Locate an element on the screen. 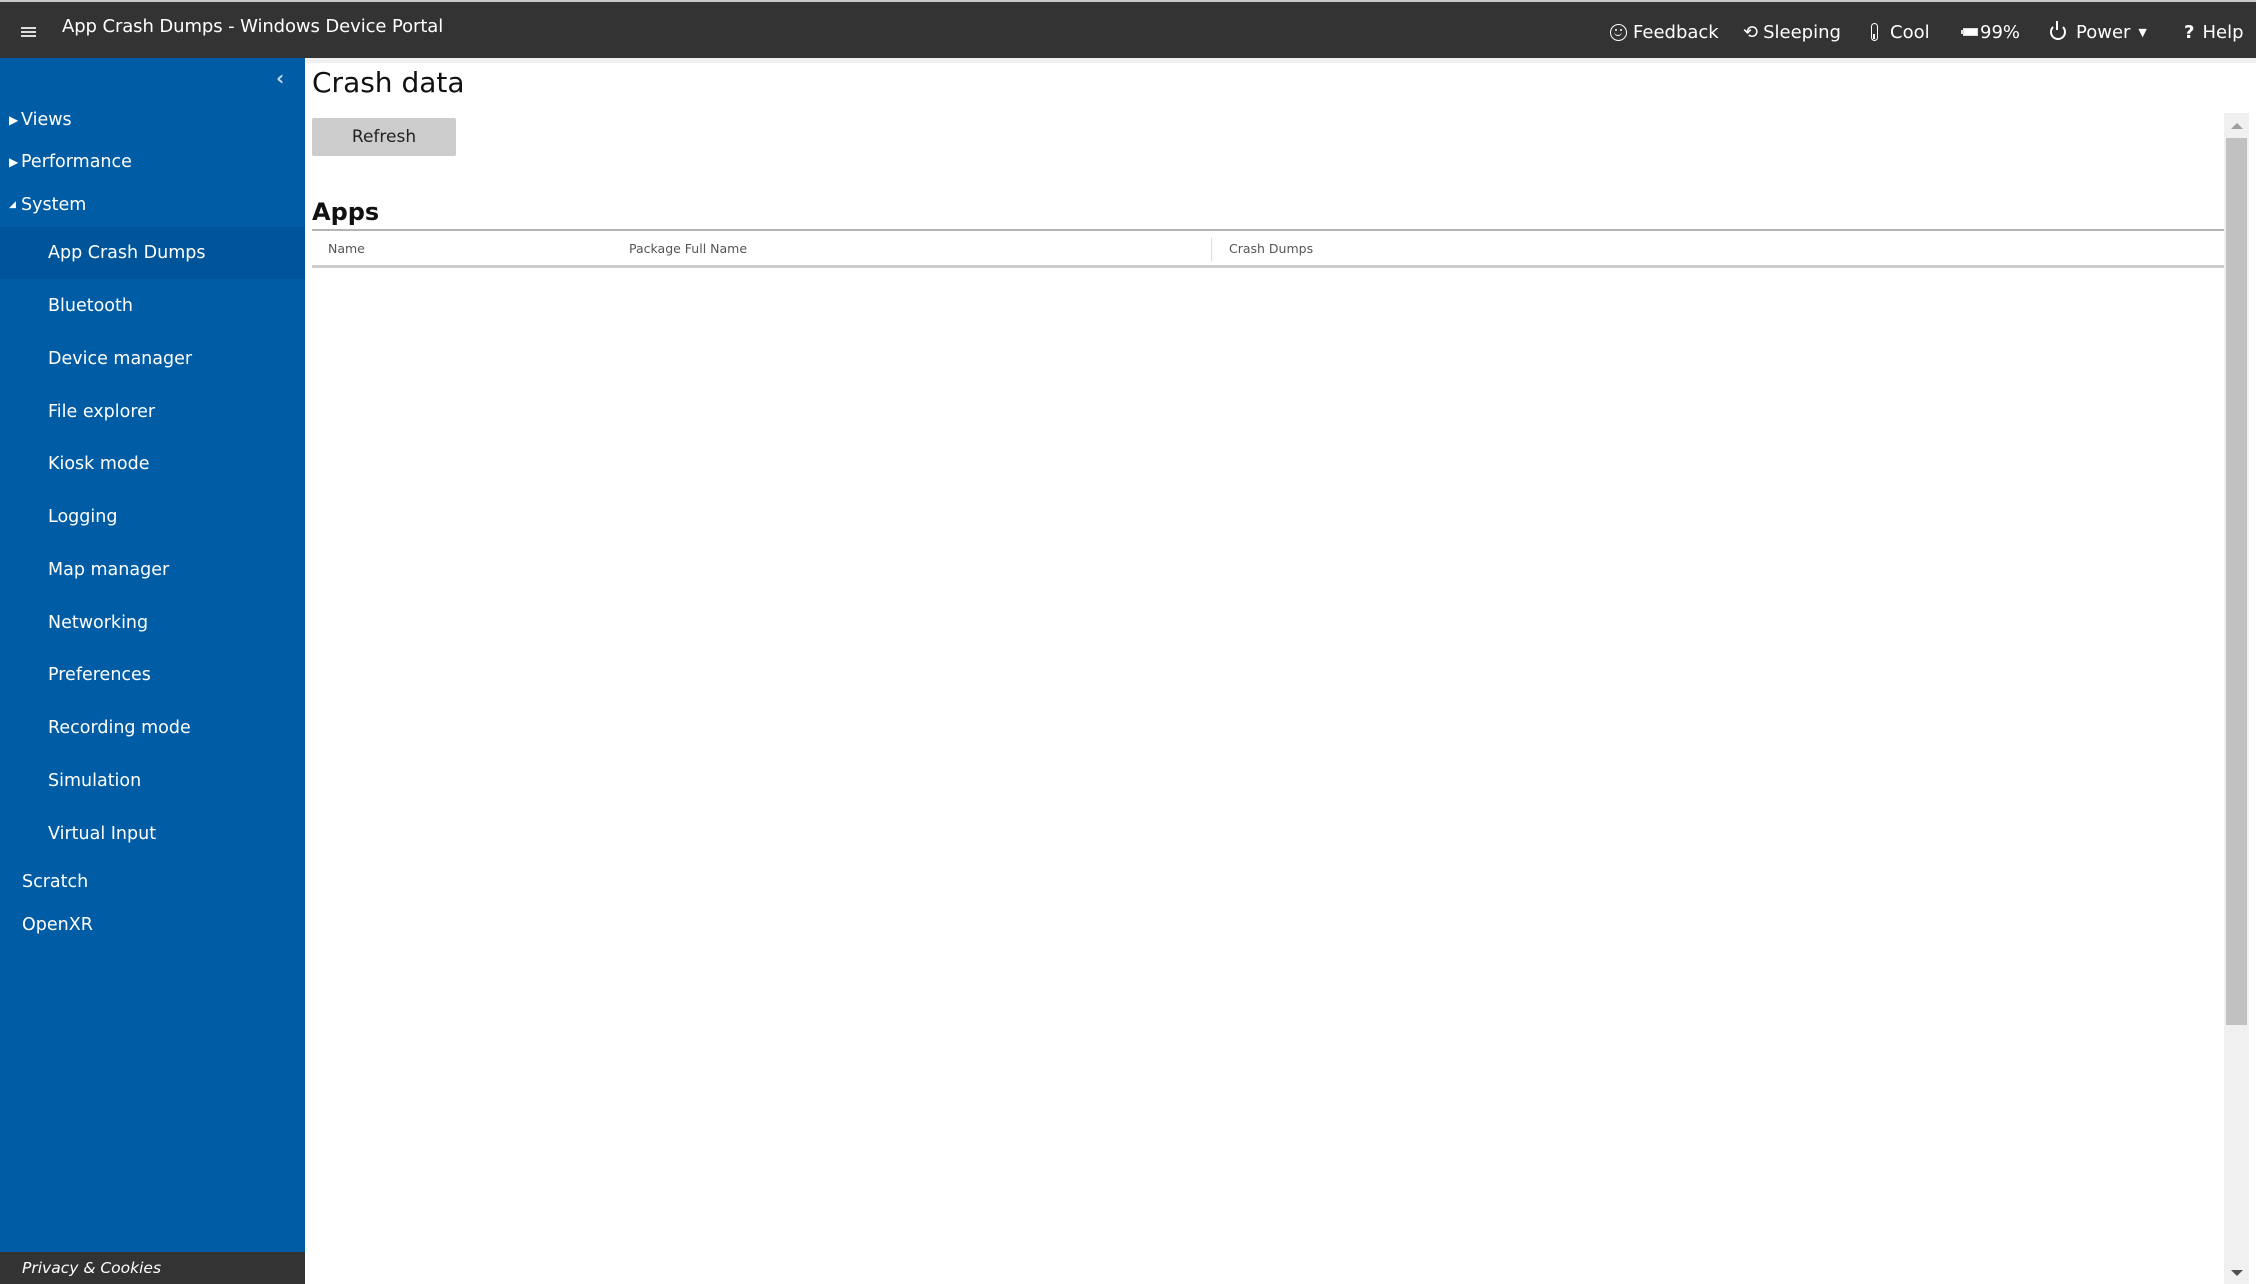 Image resolution: width=2256 pixels, height=1284 pixels. sidebar-item-simulation: Simulation is located at coordinates (152, 781).